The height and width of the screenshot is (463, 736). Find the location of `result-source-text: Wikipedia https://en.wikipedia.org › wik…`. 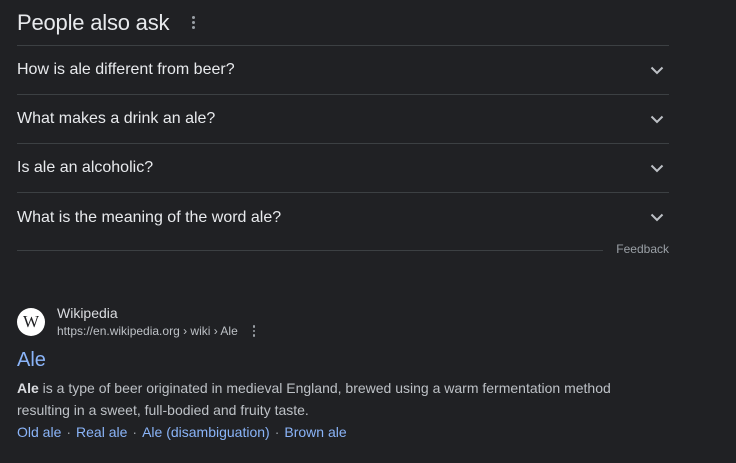

result-source-text: Wikipedia https://en.wikipedia.org › wik… is located at coordinates (157, 322).